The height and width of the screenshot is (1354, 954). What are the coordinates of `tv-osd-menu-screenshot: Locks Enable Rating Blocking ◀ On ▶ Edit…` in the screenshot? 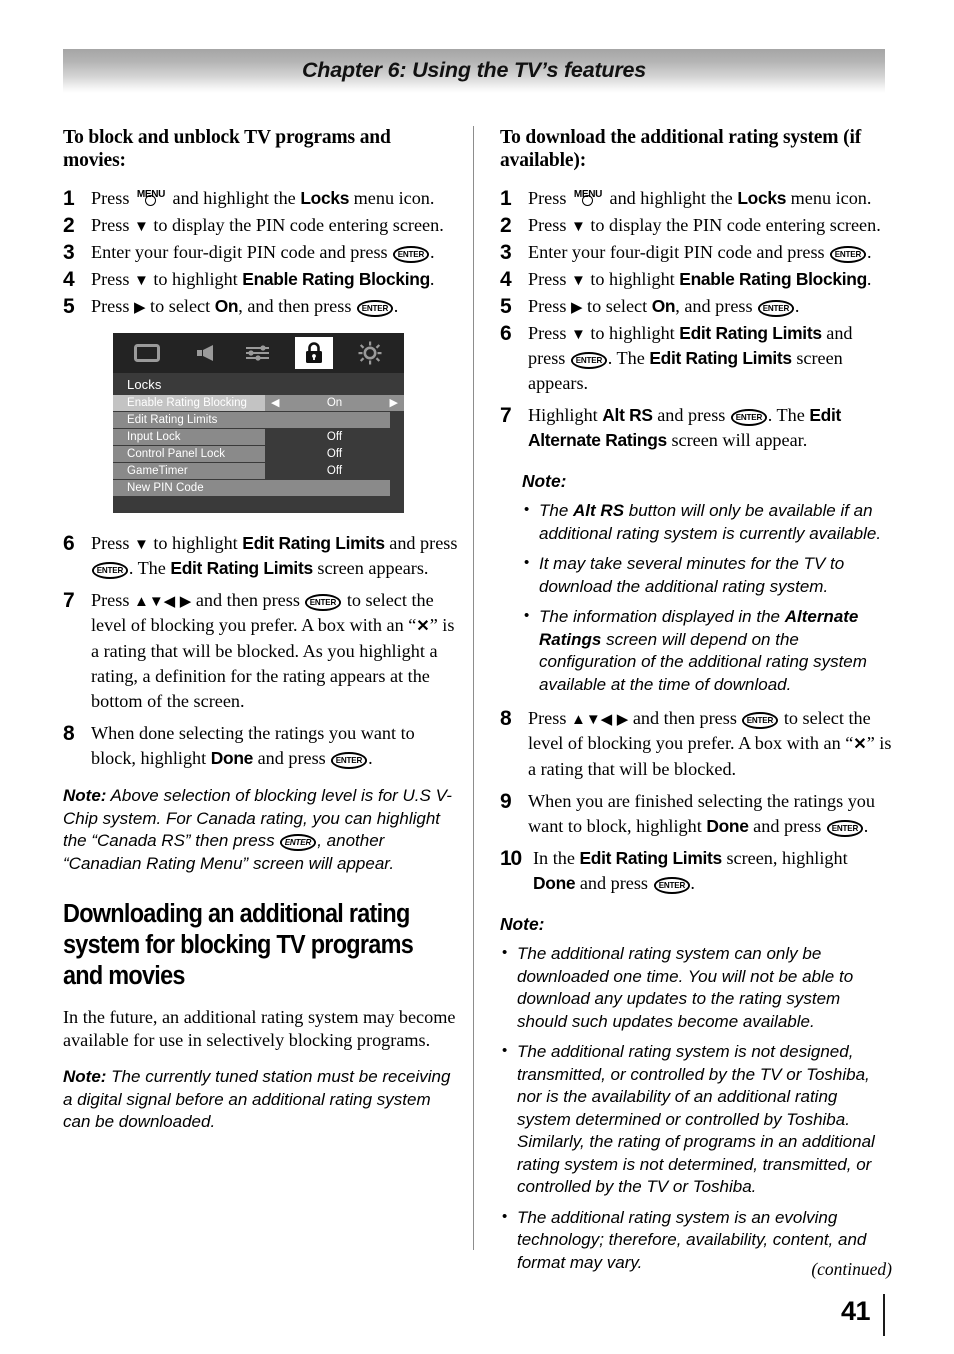 It's located at (258, 423).